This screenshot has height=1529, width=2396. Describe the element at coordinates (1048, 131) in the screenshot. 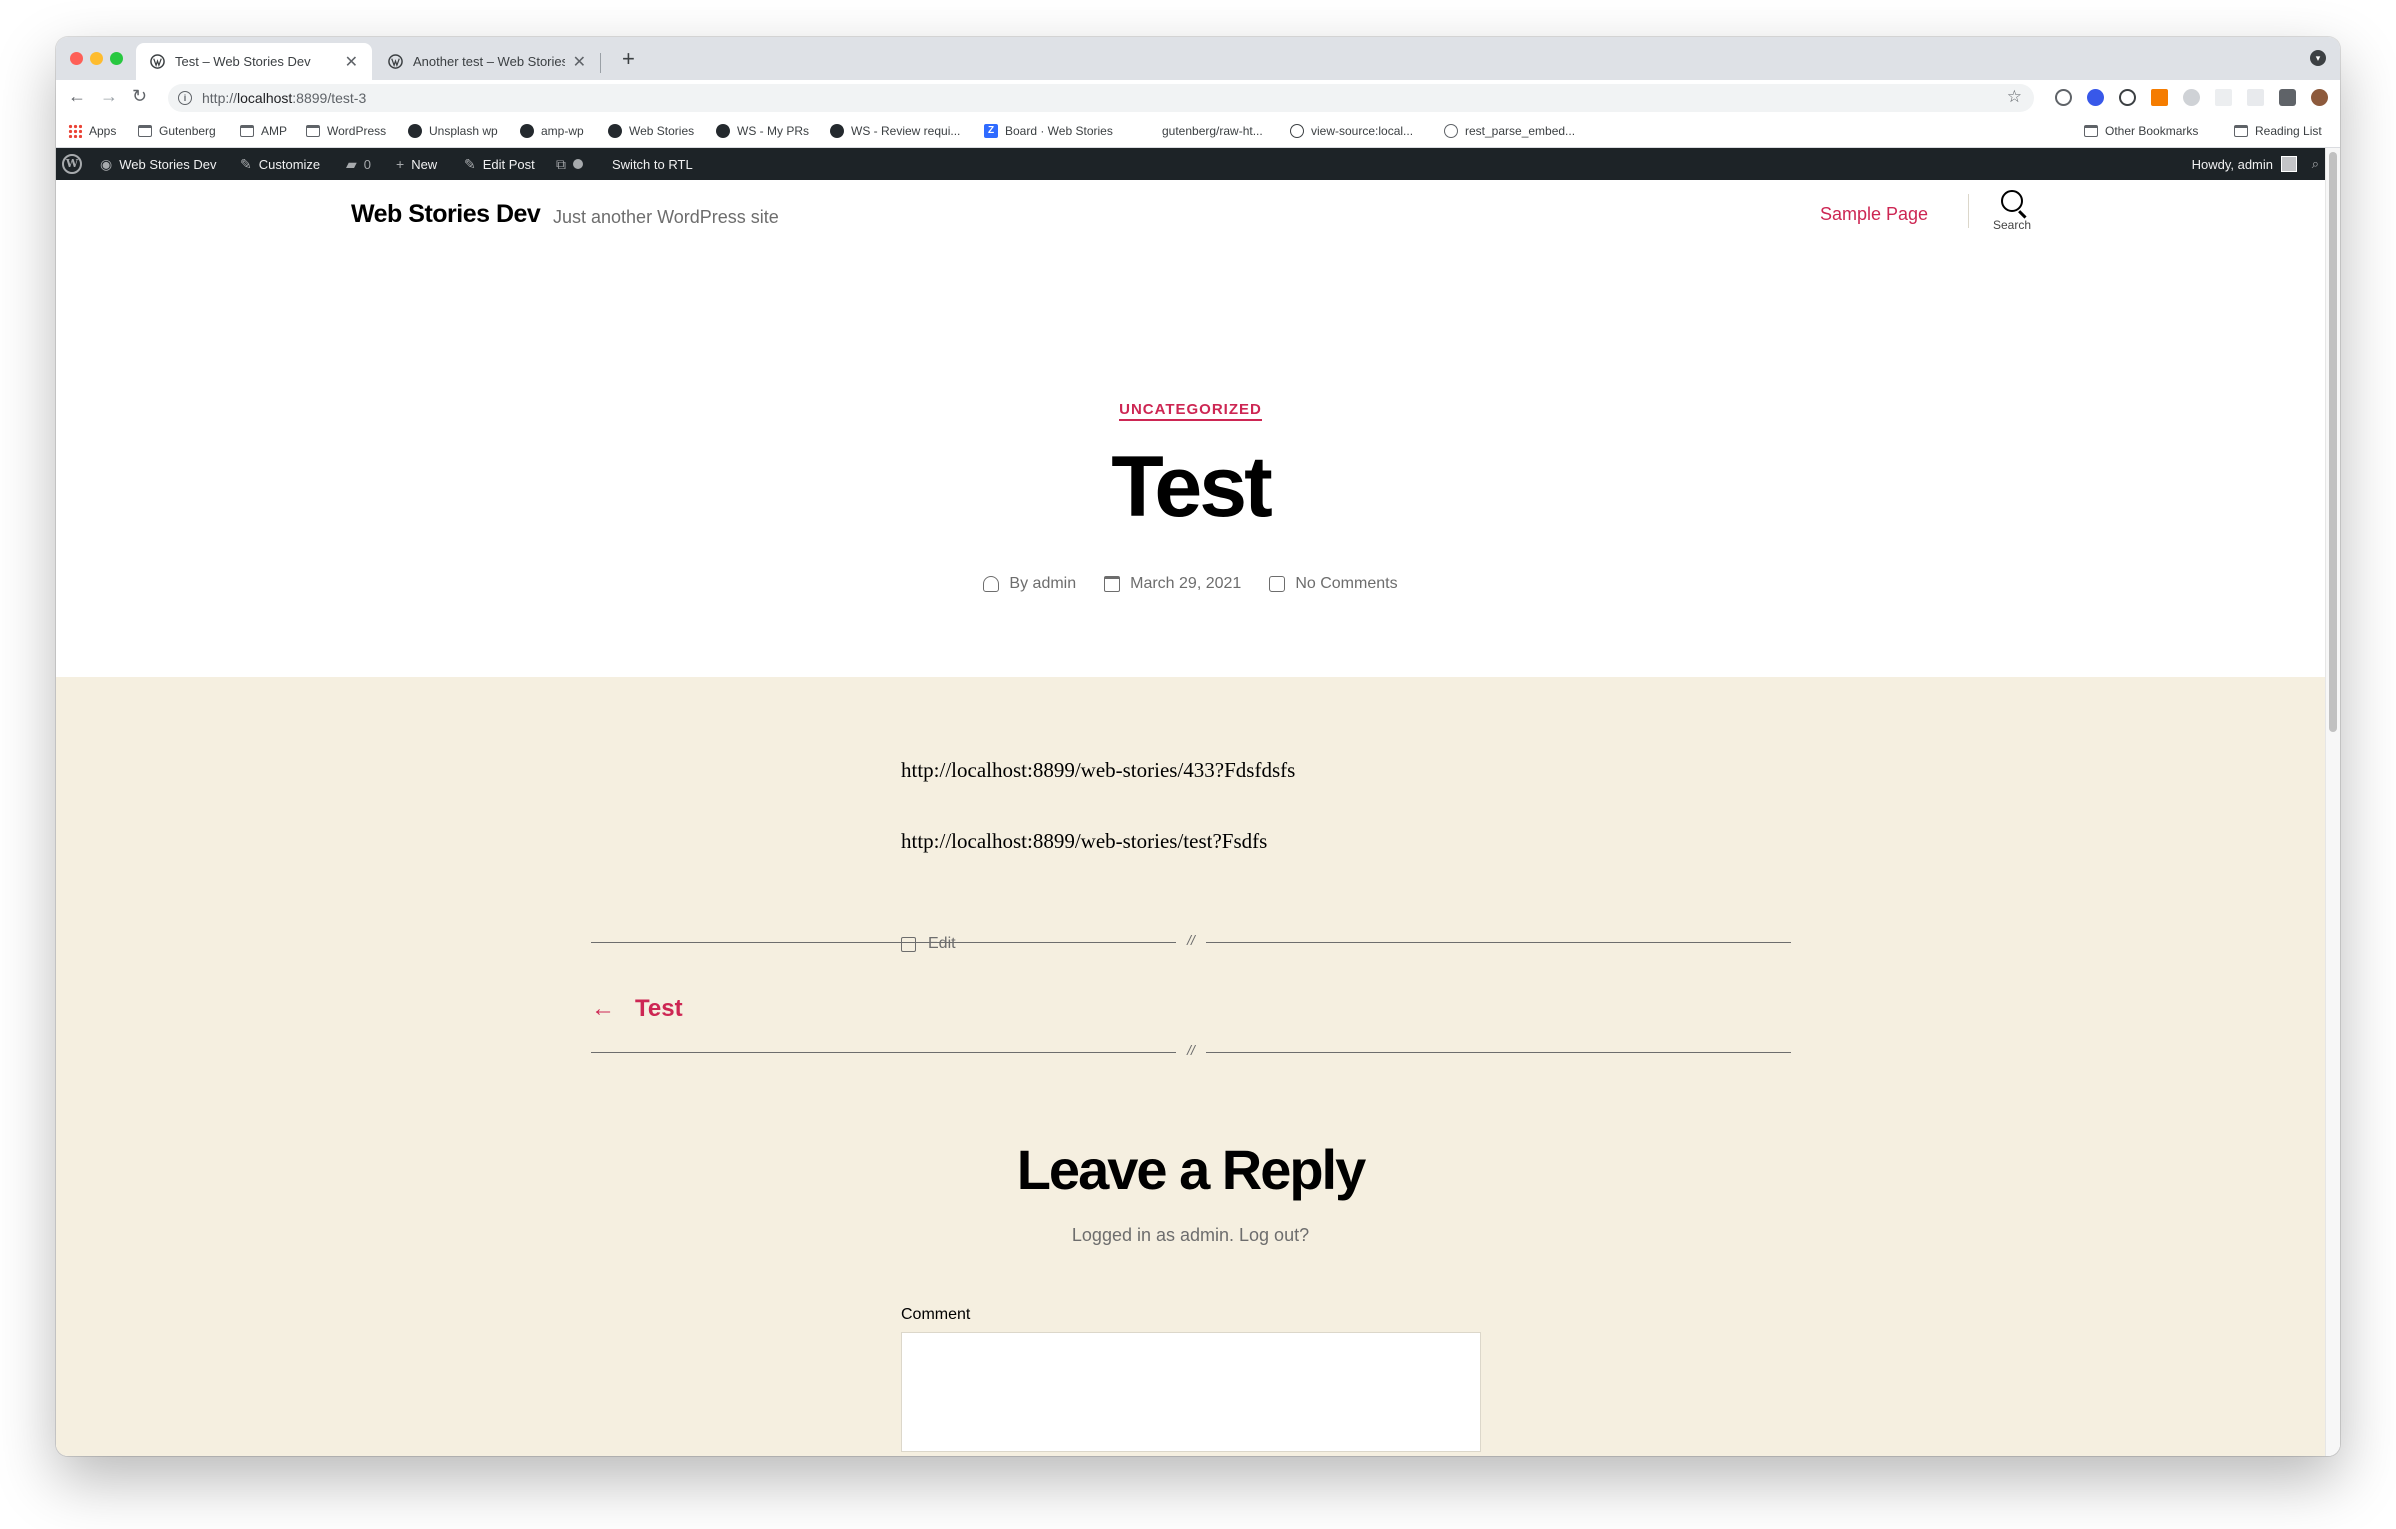

I see `bookmark-board: Z Board · Web Stories` at that location.